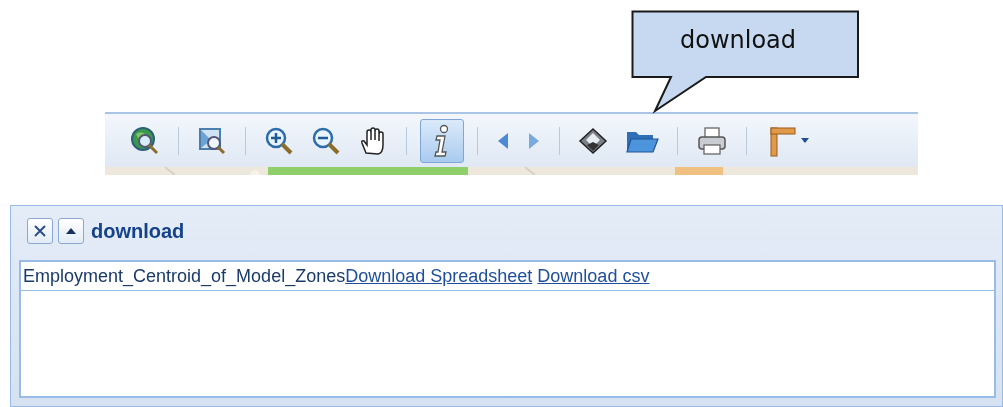 The image size is (1003, 407). I want to click on collapse-button, so click(71, 231).